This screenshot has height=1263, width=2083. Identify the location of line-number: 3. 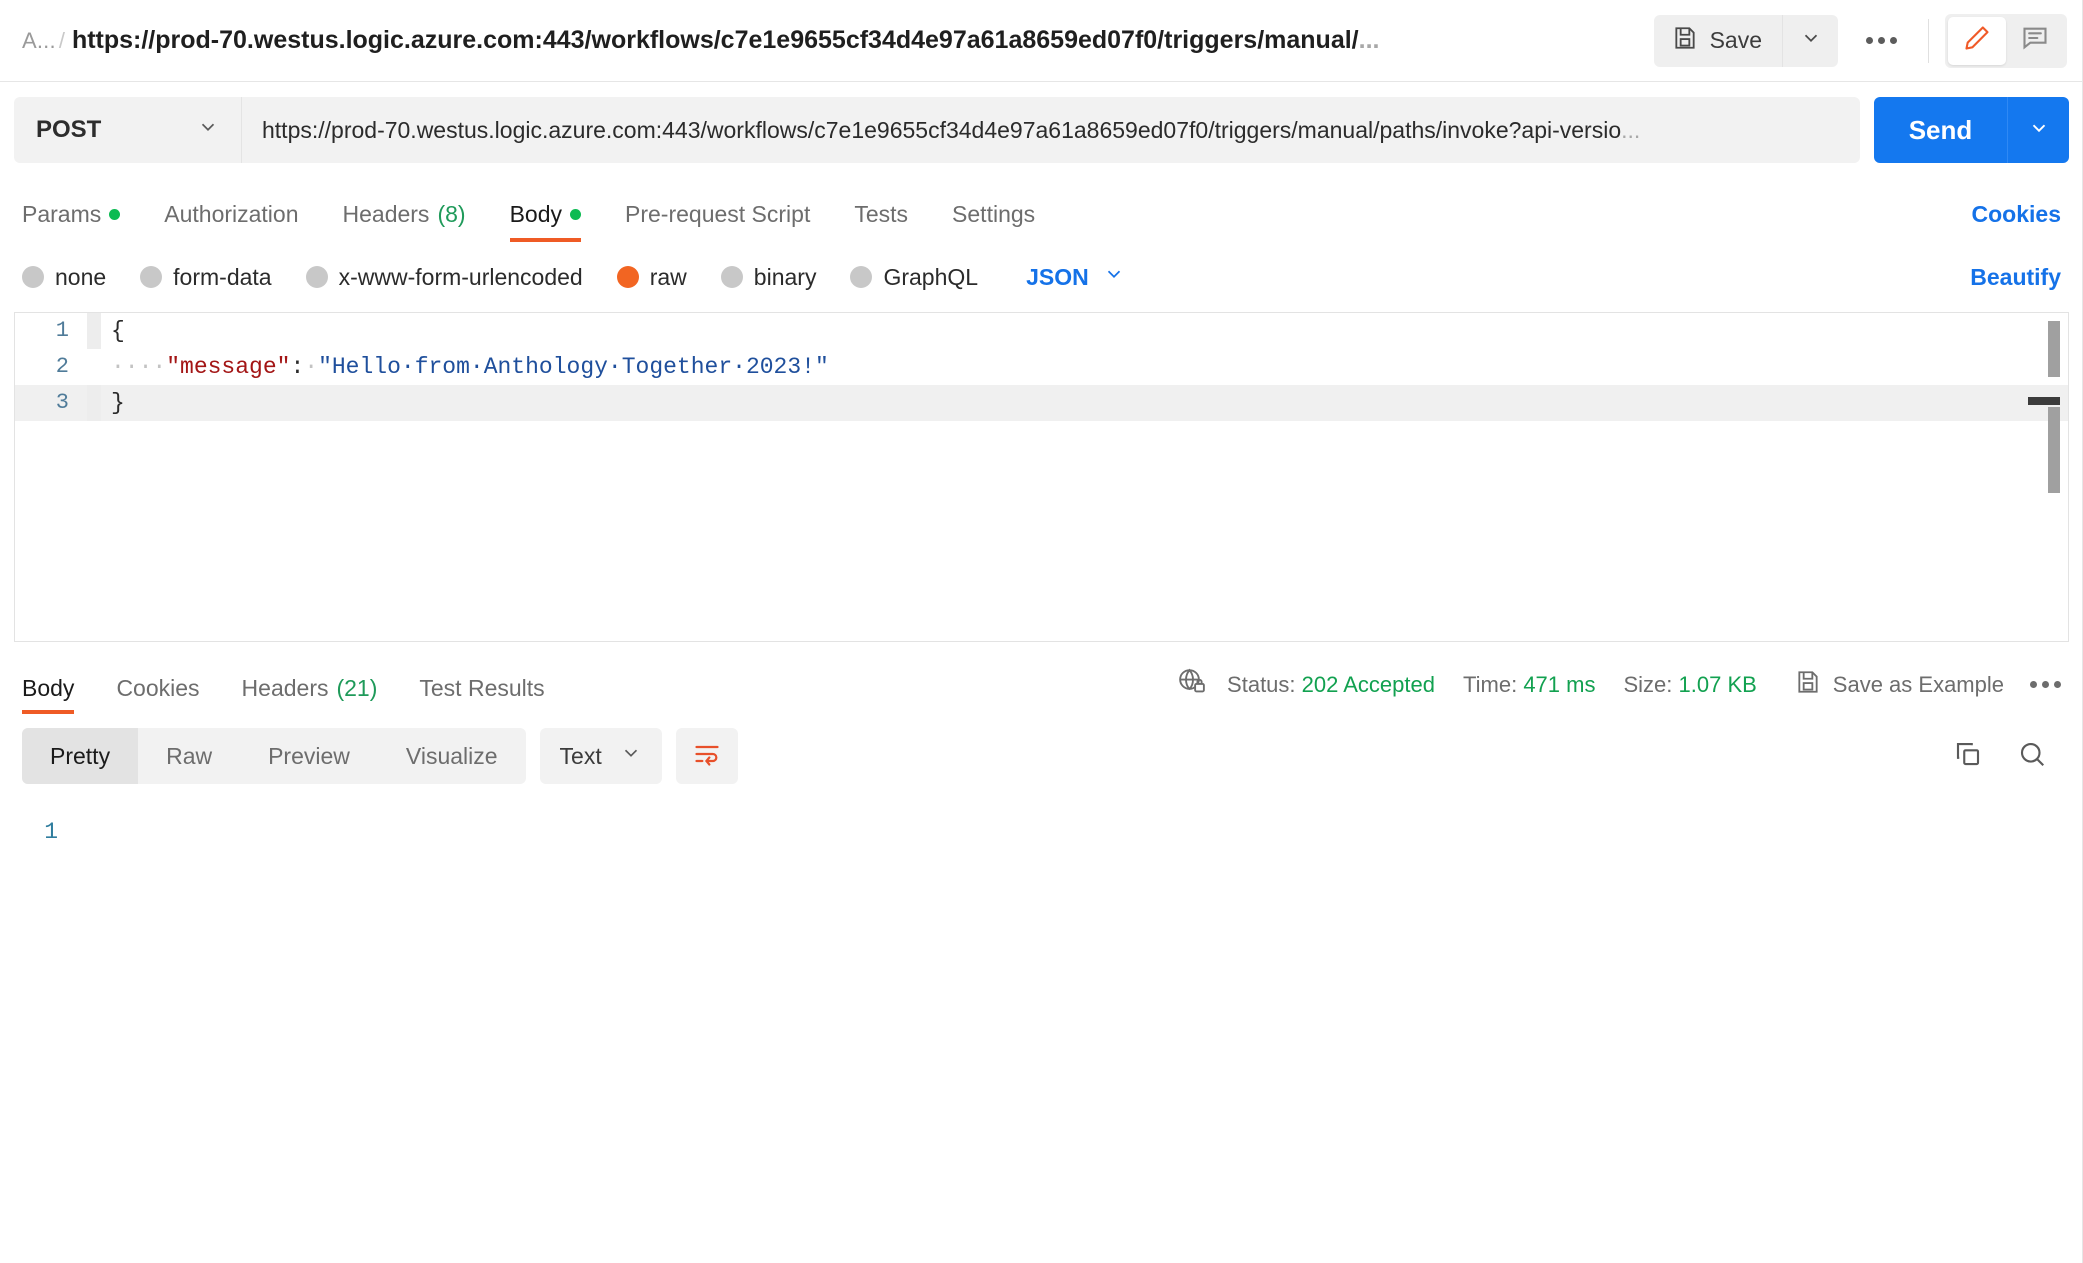
(62, 402).